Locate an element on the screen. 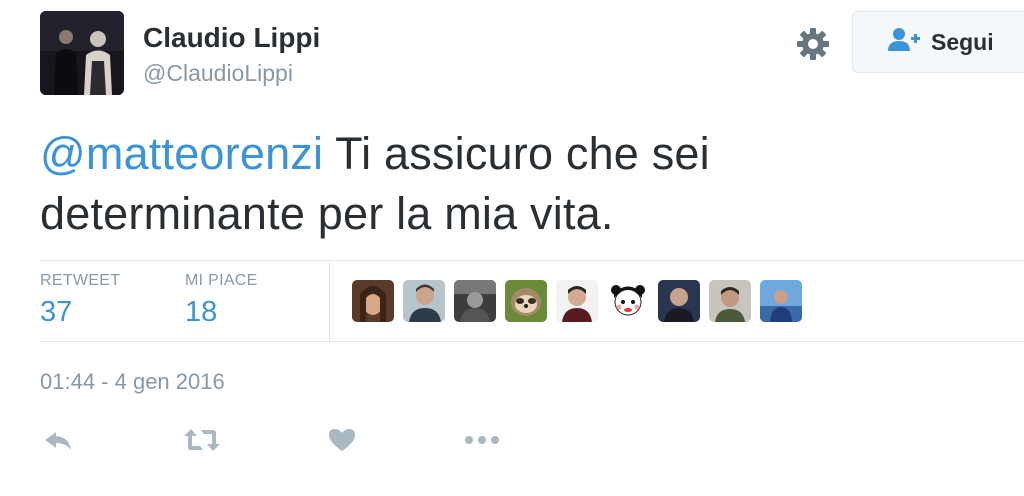 The width and height of the screenshot is (1024, 496). likers-avatars is located at coordinates (577, 301).